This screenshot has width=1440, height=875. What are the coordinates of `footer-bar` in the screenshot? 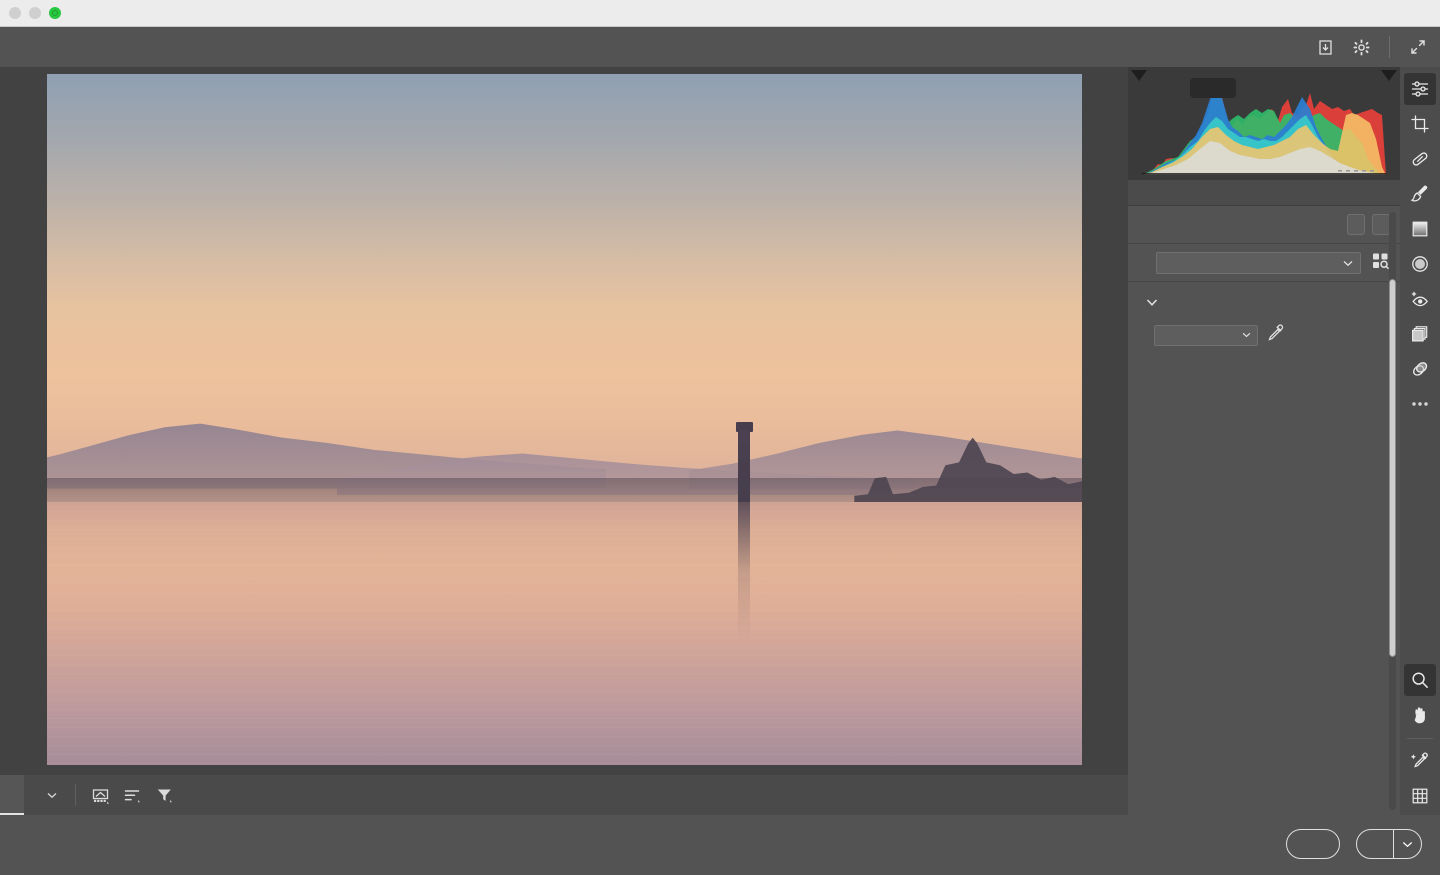 It's located at (720, 845).